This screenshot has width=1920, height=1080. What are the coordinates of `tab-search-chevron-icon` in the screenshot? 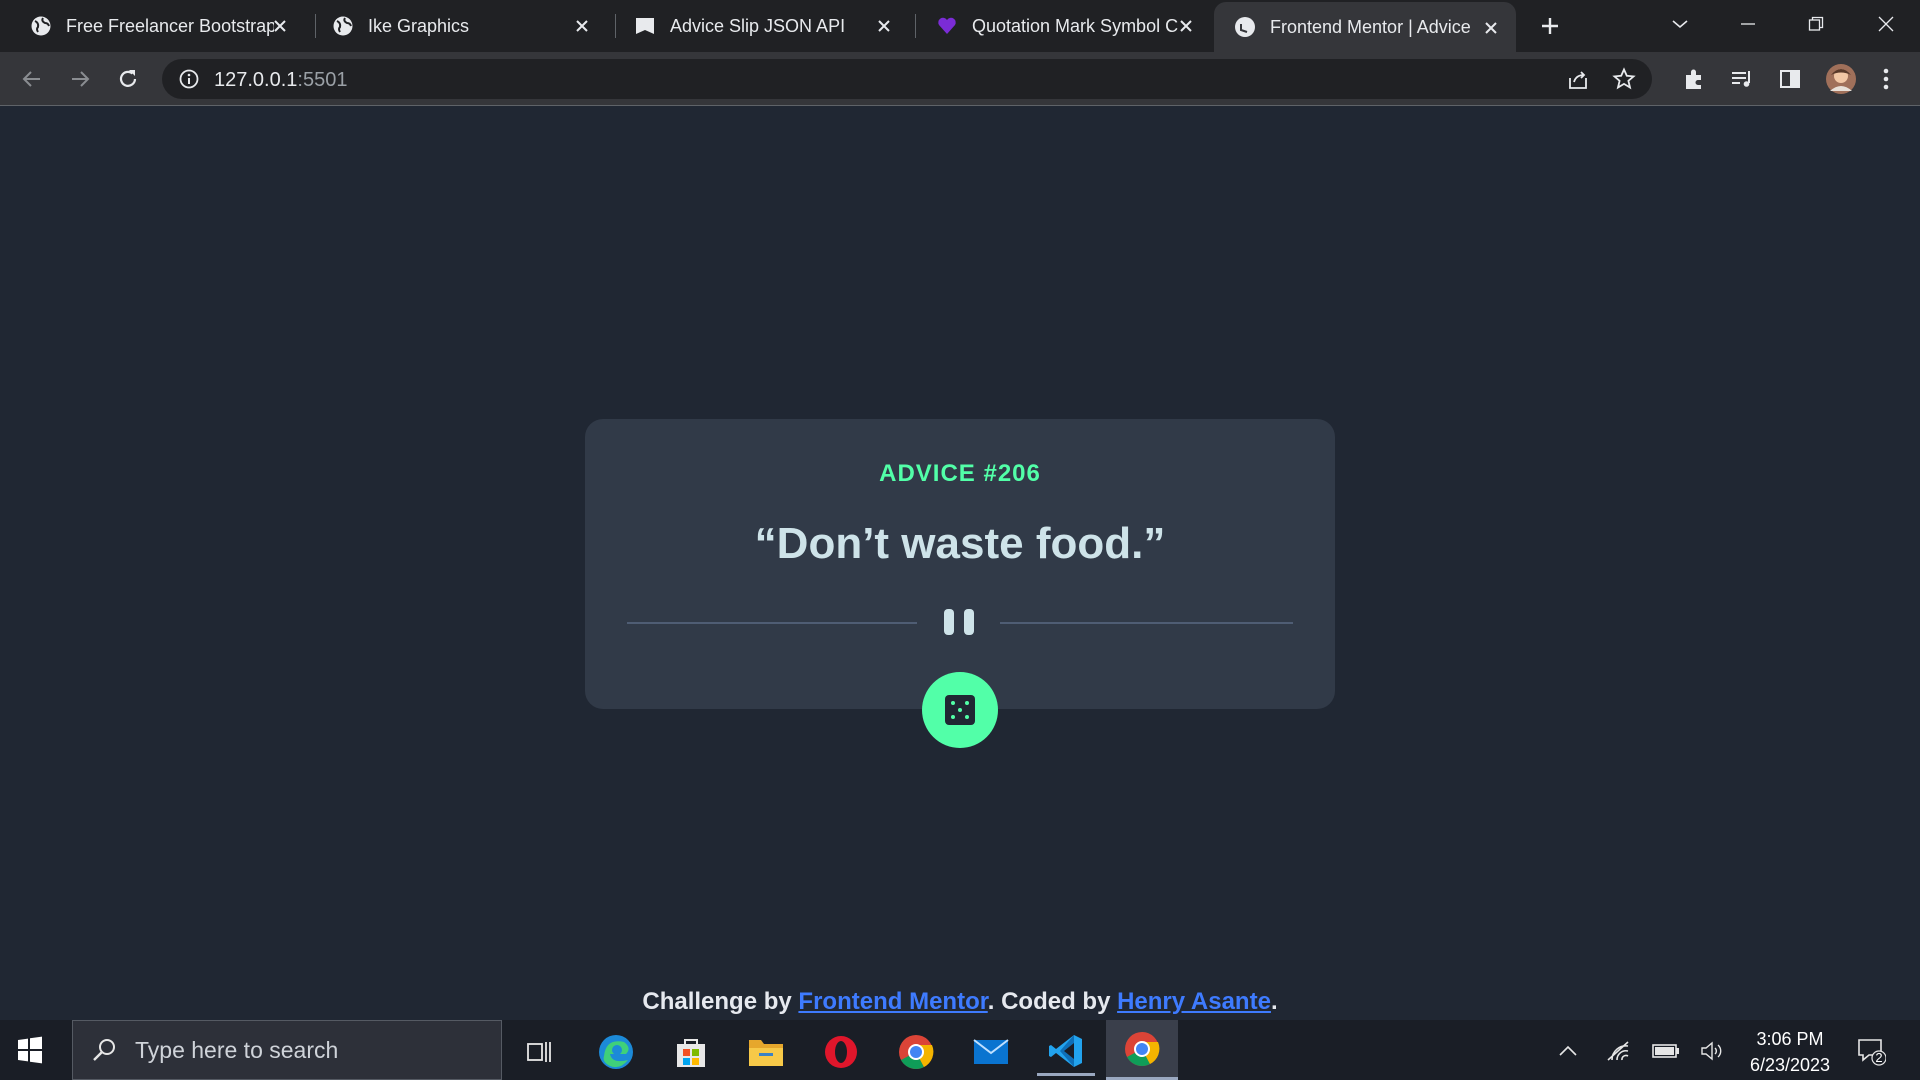 It's located at (1680, 24).